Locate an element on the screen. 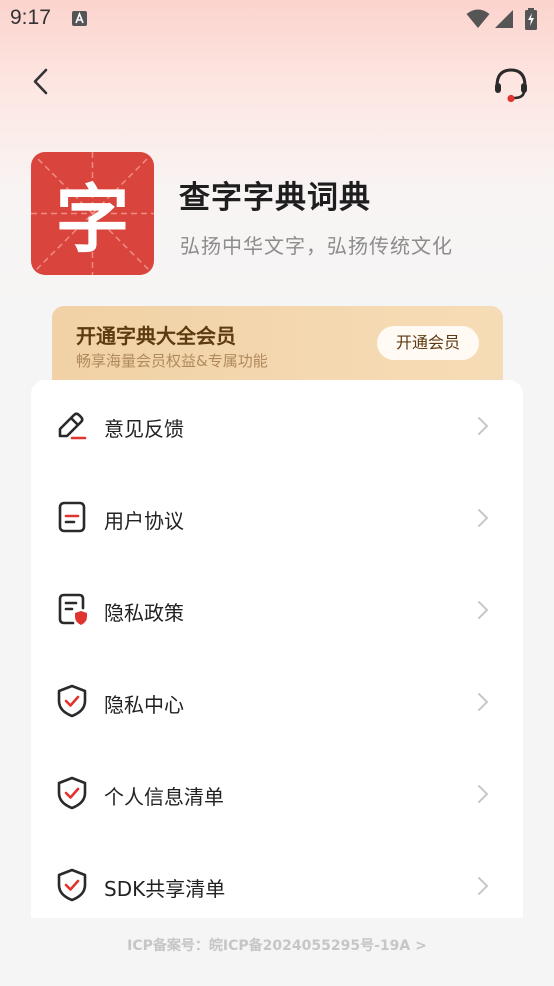 The height and width of the screenshot is (986, 554). cellular-icon is located at coordinates (504, 19).